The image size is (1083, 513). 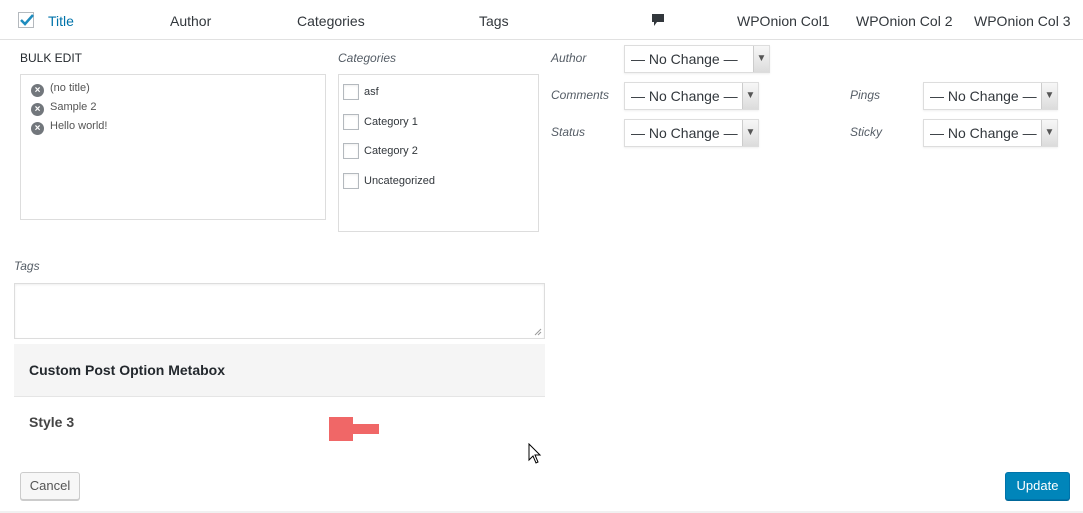 What do you see at coordinates (50, 486) in the screenshot?
I see `cancel-button: Cancel` at bounding box center [50, 486].